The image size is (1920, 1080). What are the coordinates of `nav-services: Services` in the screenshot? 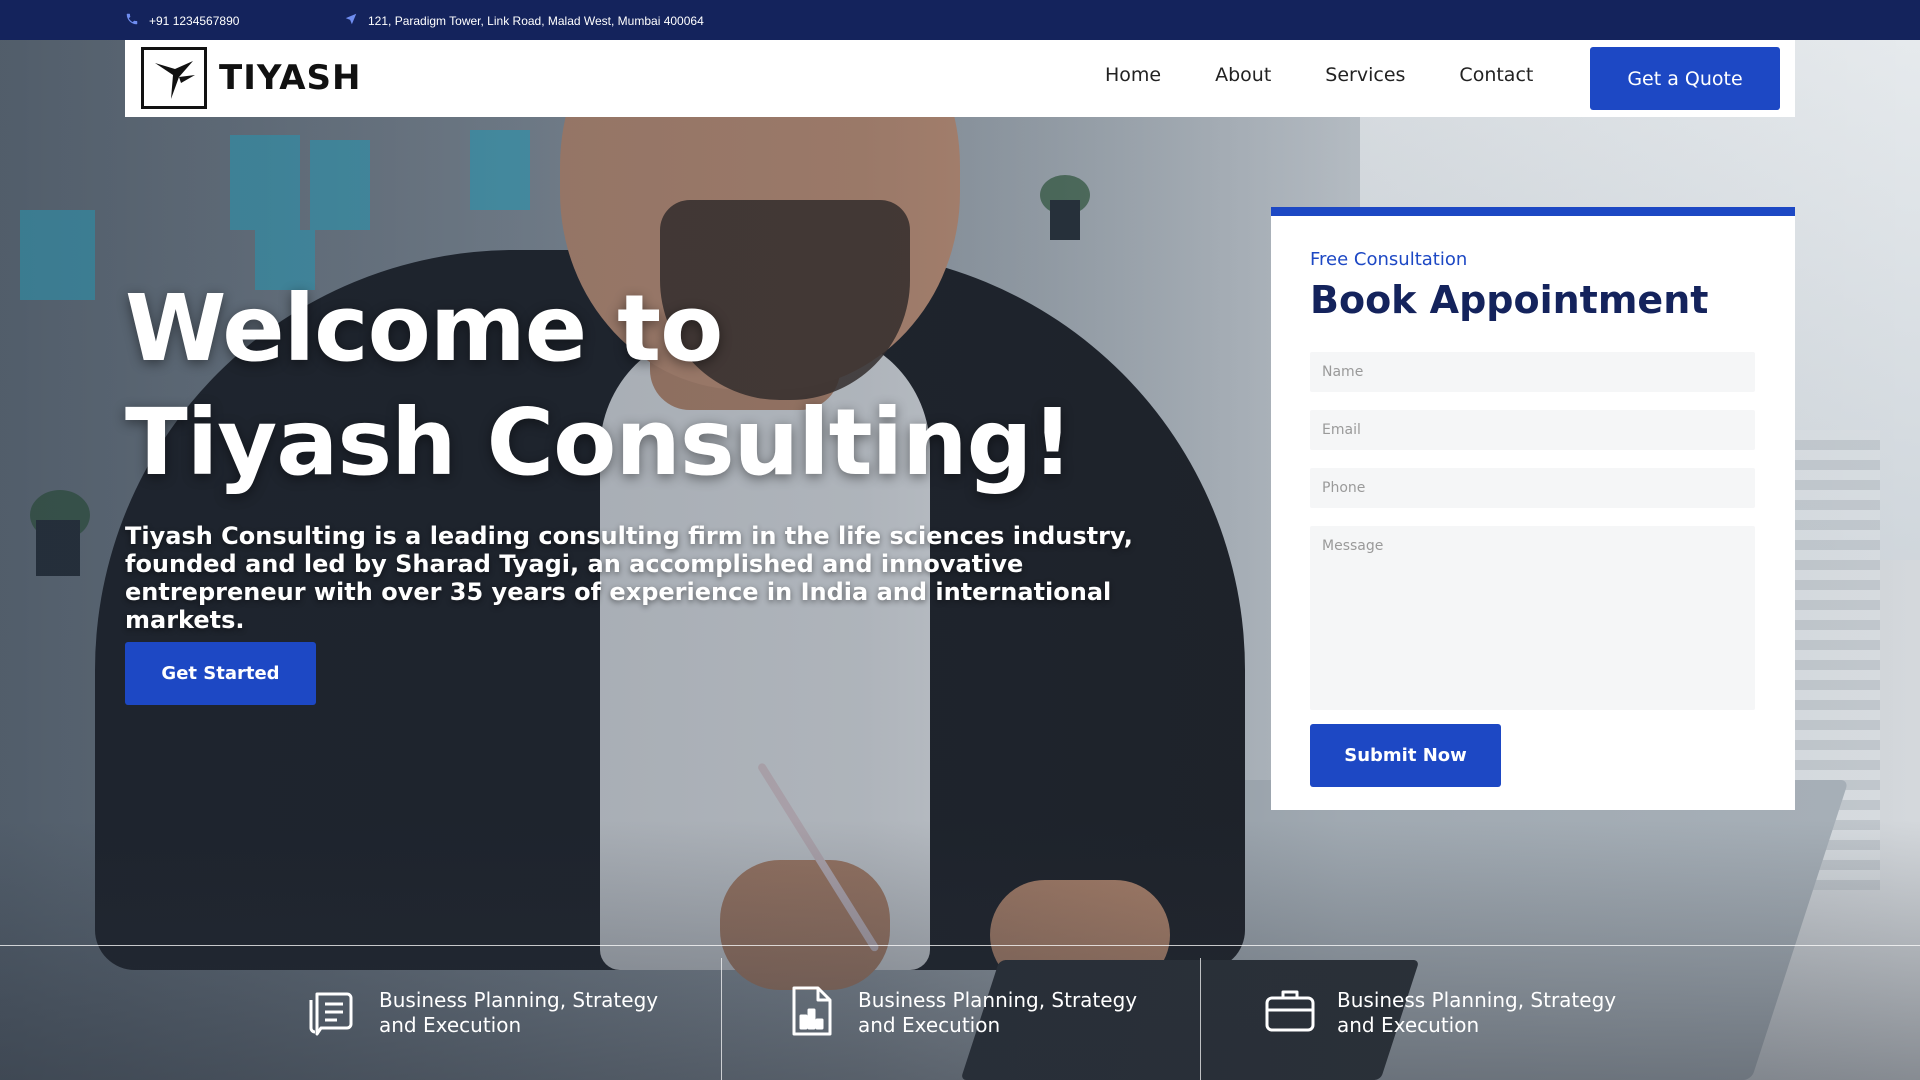 It's located at (1365, 75).